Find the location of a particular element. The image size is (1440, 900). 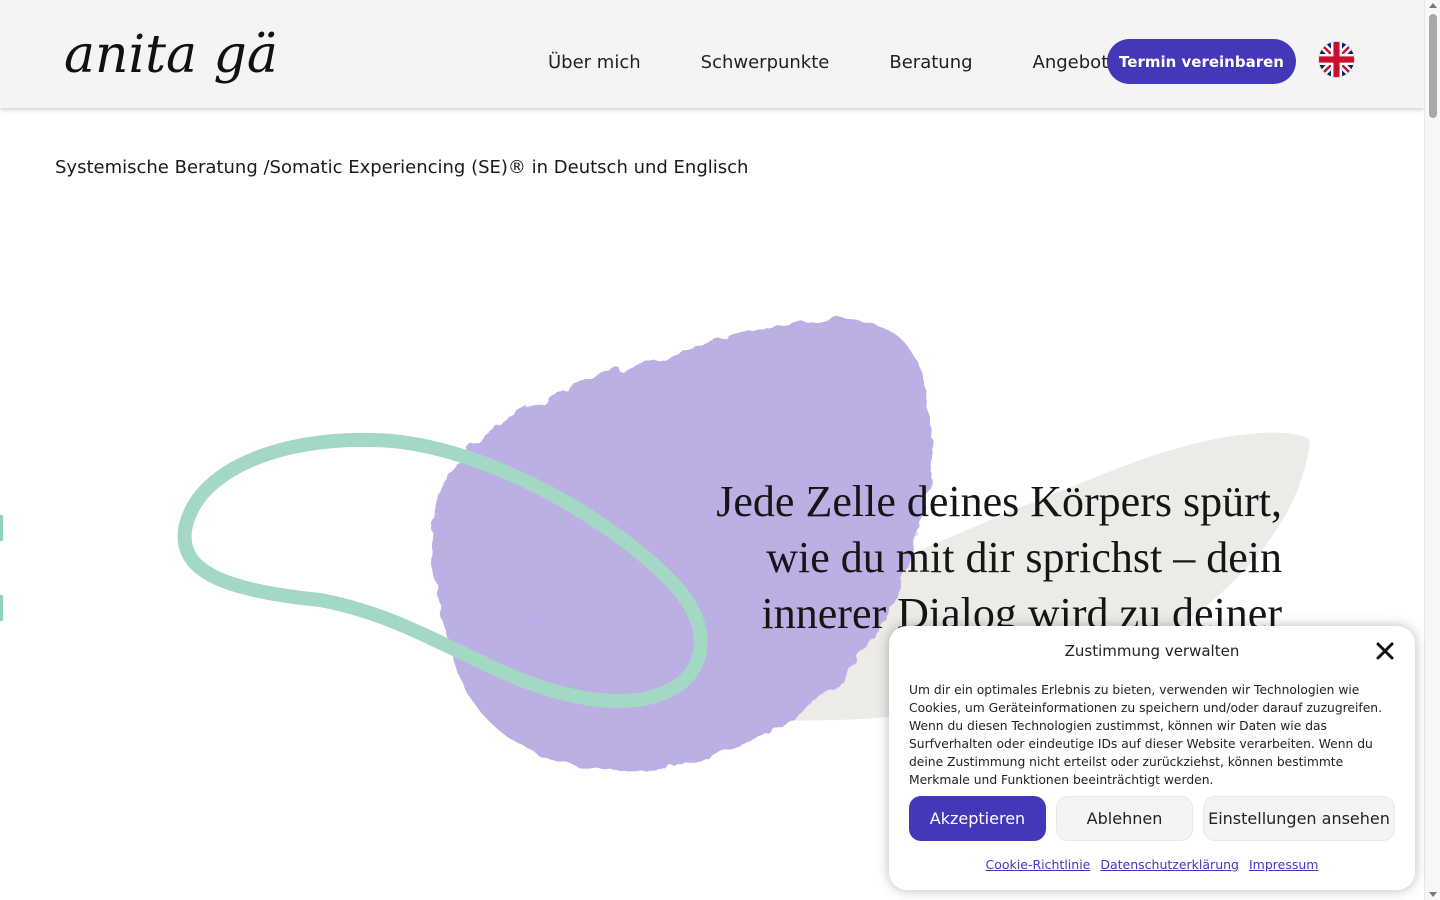

cookie-dialog-title: Zustimmung verwalten is located at coordinates (1152, 651).